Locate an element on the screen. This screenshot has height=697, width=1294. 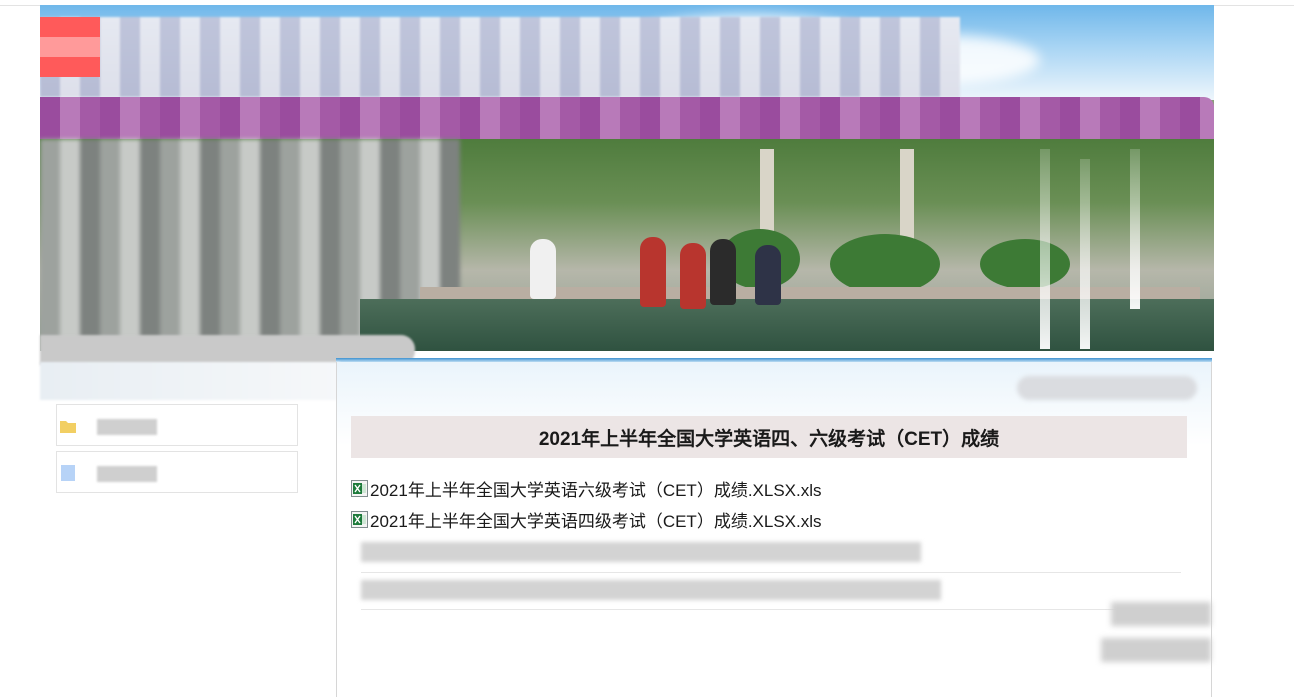
attachment-link-cet4: 2021年上半年全国大学英语四级考试（CET）成绩.XLSX.xls is located at coordinates (586, 519).